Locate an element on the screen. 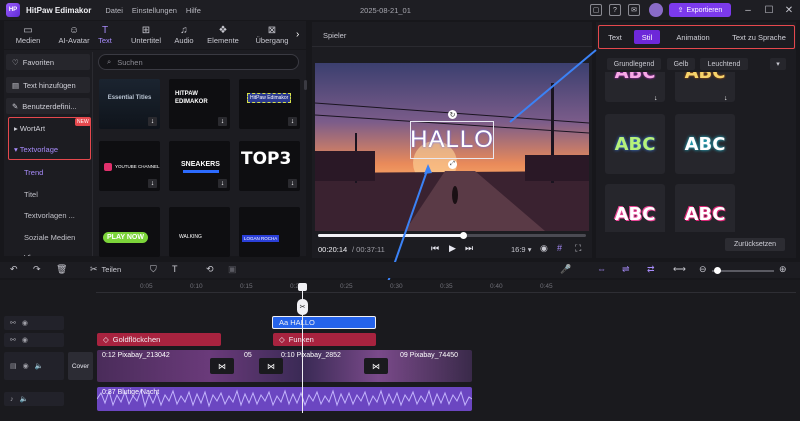  audio-clip-label: 0:37 Blutige Nacht is located at coordinates (131, 392).